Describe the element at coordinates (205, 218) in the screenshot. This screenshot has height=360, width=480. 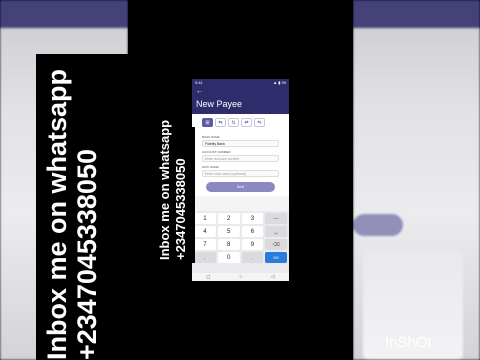
I see `key-1: 1` at that location.